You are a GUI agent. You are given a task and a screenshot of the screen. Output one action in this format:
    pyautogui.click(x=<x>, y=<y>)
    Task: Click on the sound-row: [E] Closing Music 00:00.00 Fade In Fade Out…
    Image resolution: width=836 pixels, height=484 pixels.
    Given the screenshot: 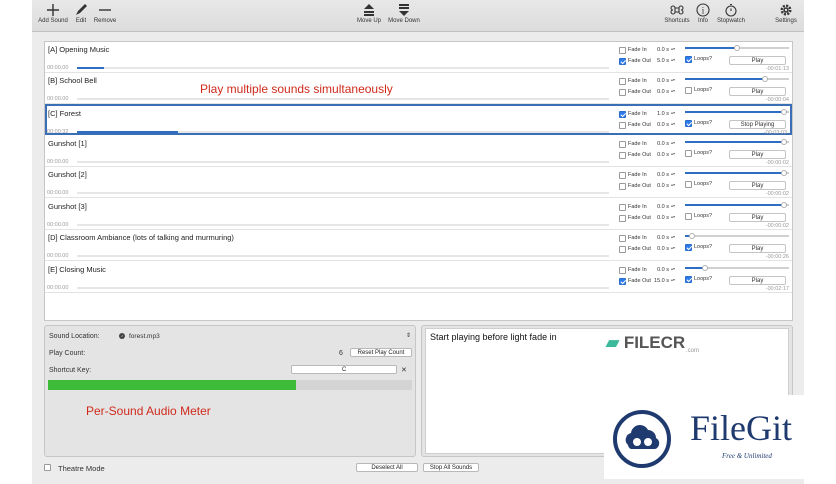 What is the action you would take?
    pyautogui.click(x=418, y=277)
    